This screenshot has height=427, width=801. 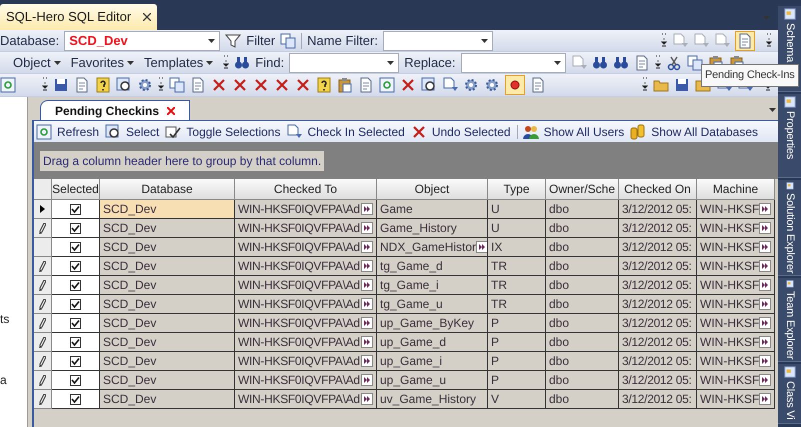 I want to click on table-cell-text: NDX_GameHistor, so click(x=428, y=247).